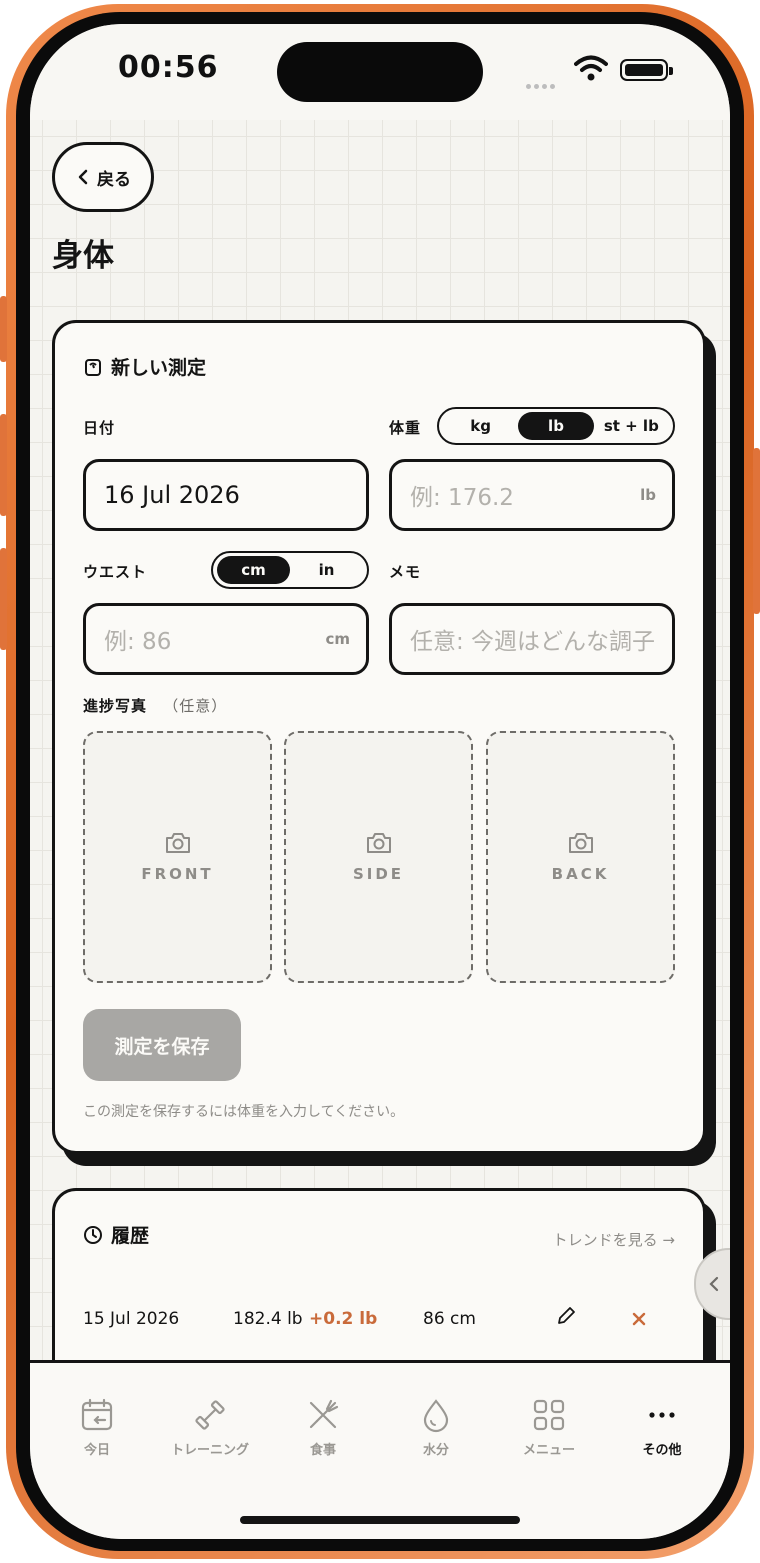 This screenshot has height=1563, width=760. I want to click on tab-training-label: トレーニング, so click(209, 1450).